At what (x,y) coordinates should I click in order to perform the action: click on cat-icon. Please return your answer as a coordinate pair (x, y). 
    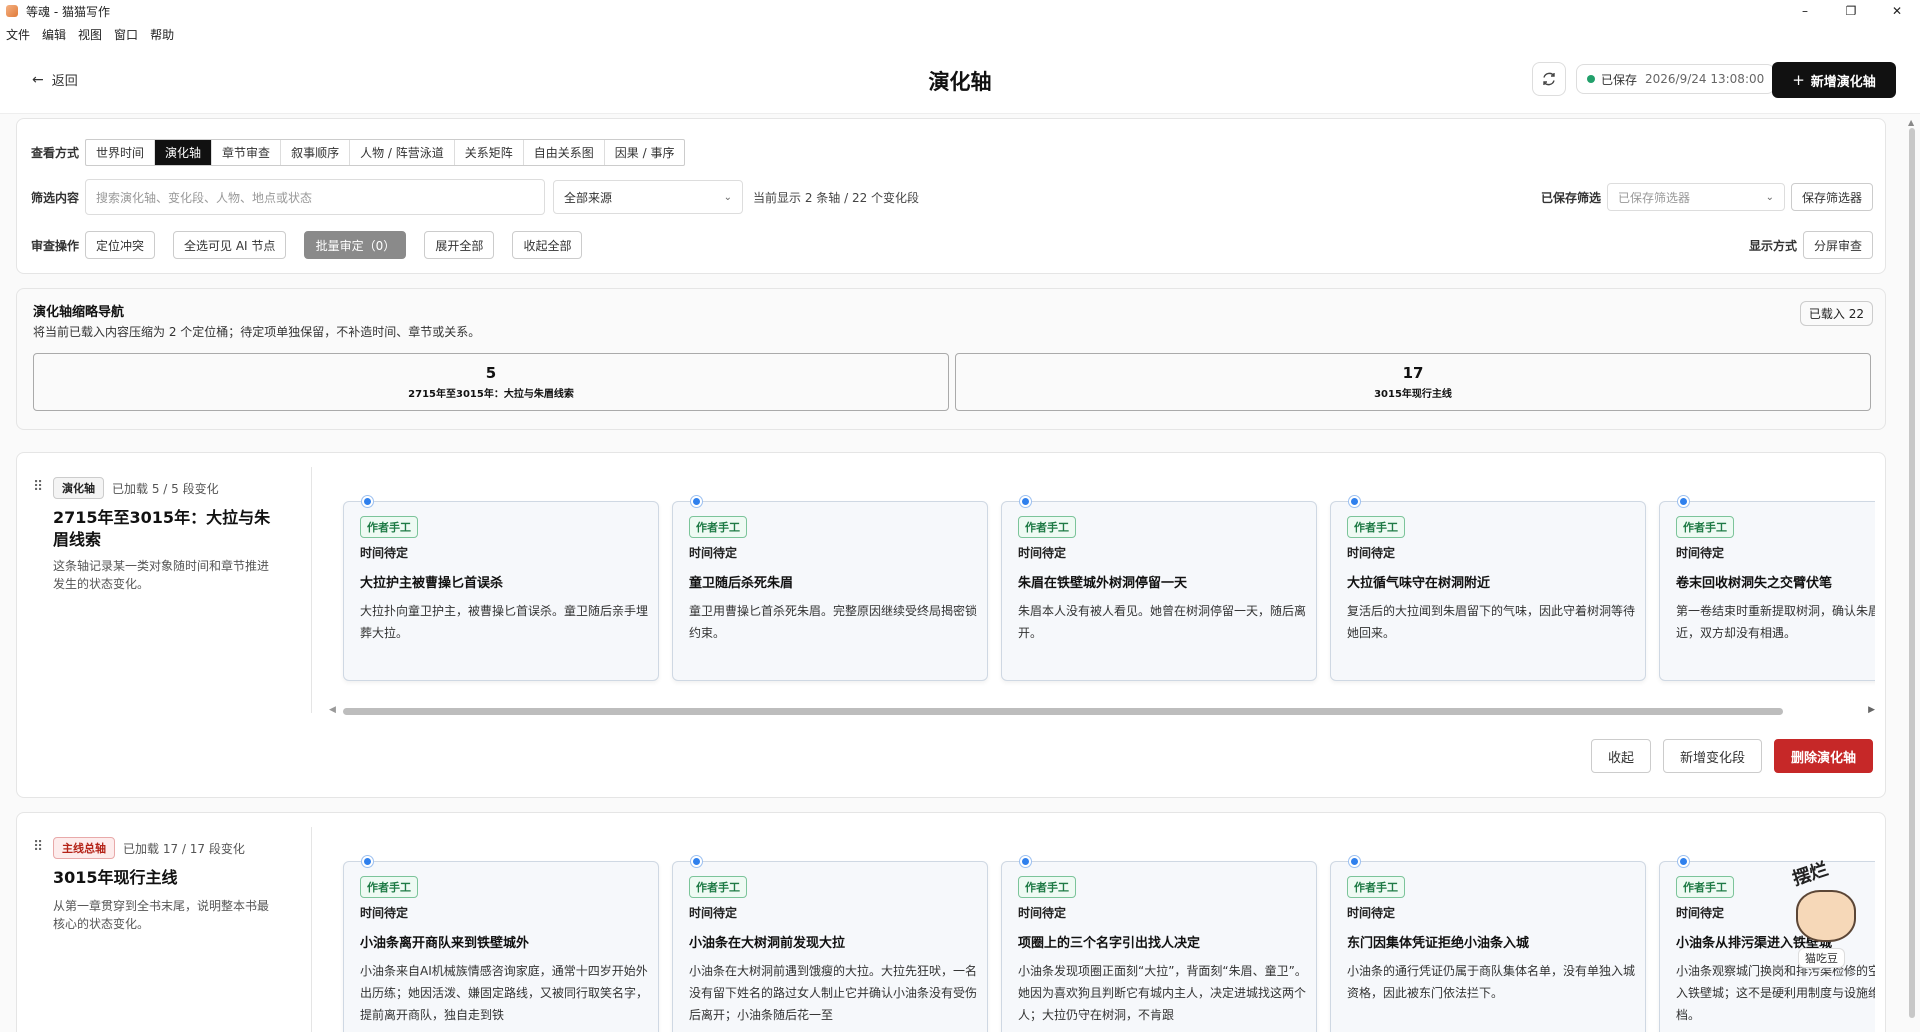
    Looking at the image, I should click on (1826, 916).